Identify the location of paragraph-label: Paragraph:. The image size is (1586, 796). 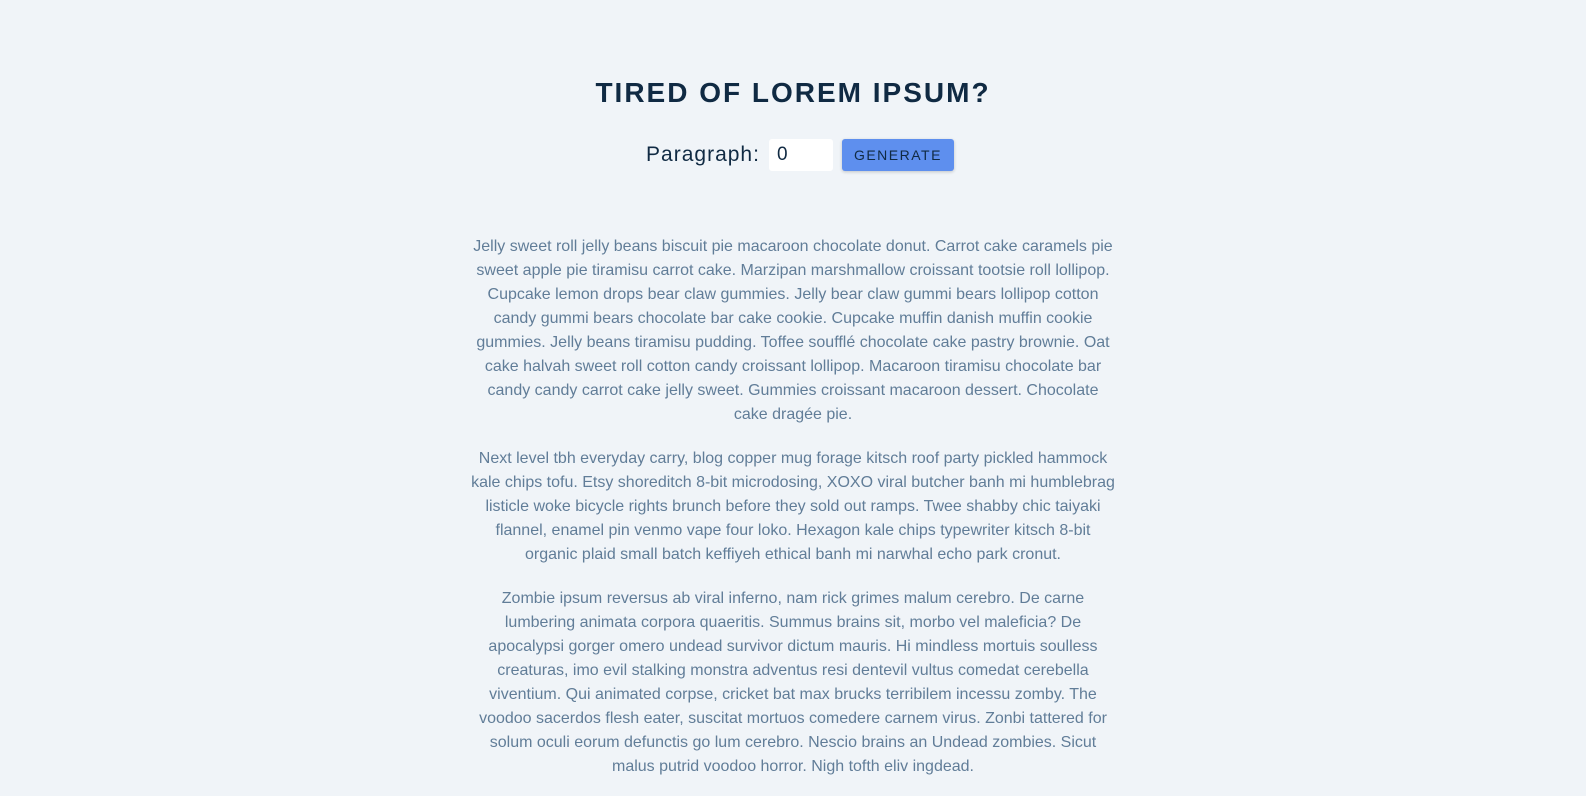
(703, 154).